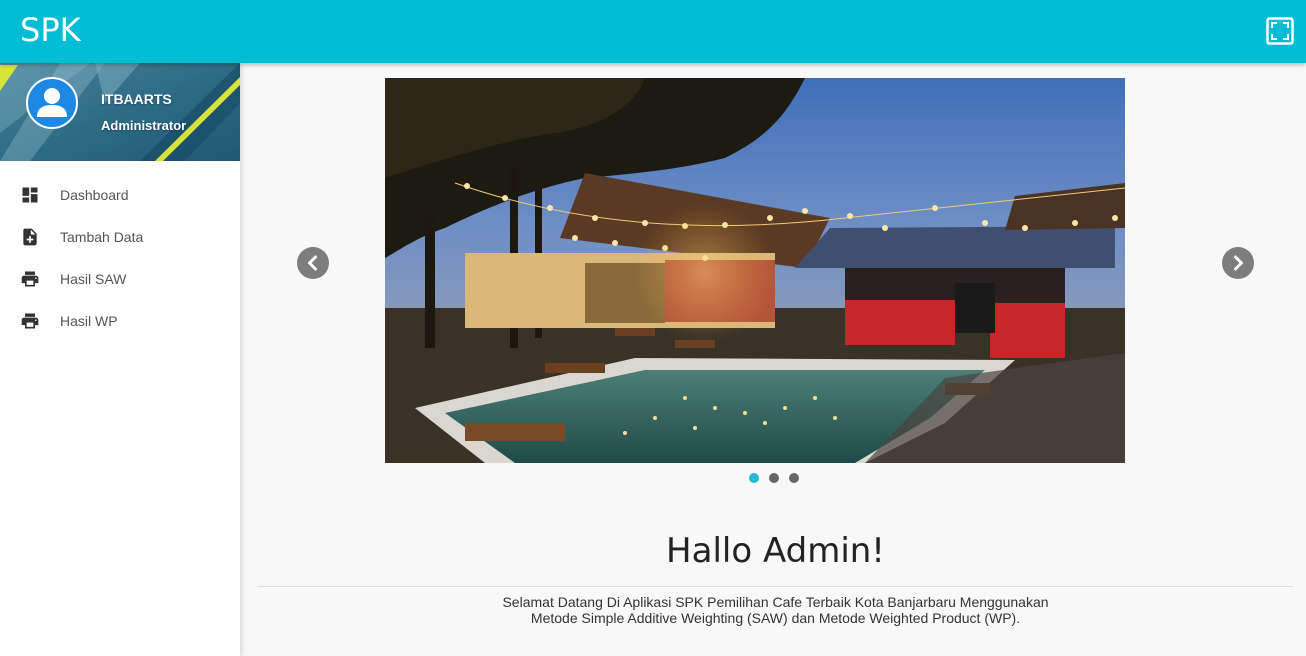 This screenshot has height=656, width=1306. I want to click on fullscreen-icon, so click(1280, 31).